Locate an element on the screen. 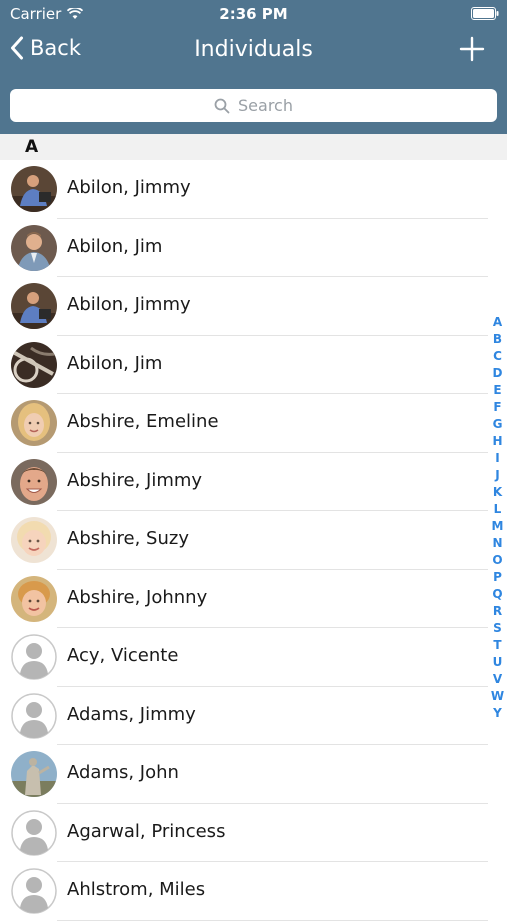 The image size is (507, 921). nav-bar: Back Individuals is located at coordinates (253, 53).